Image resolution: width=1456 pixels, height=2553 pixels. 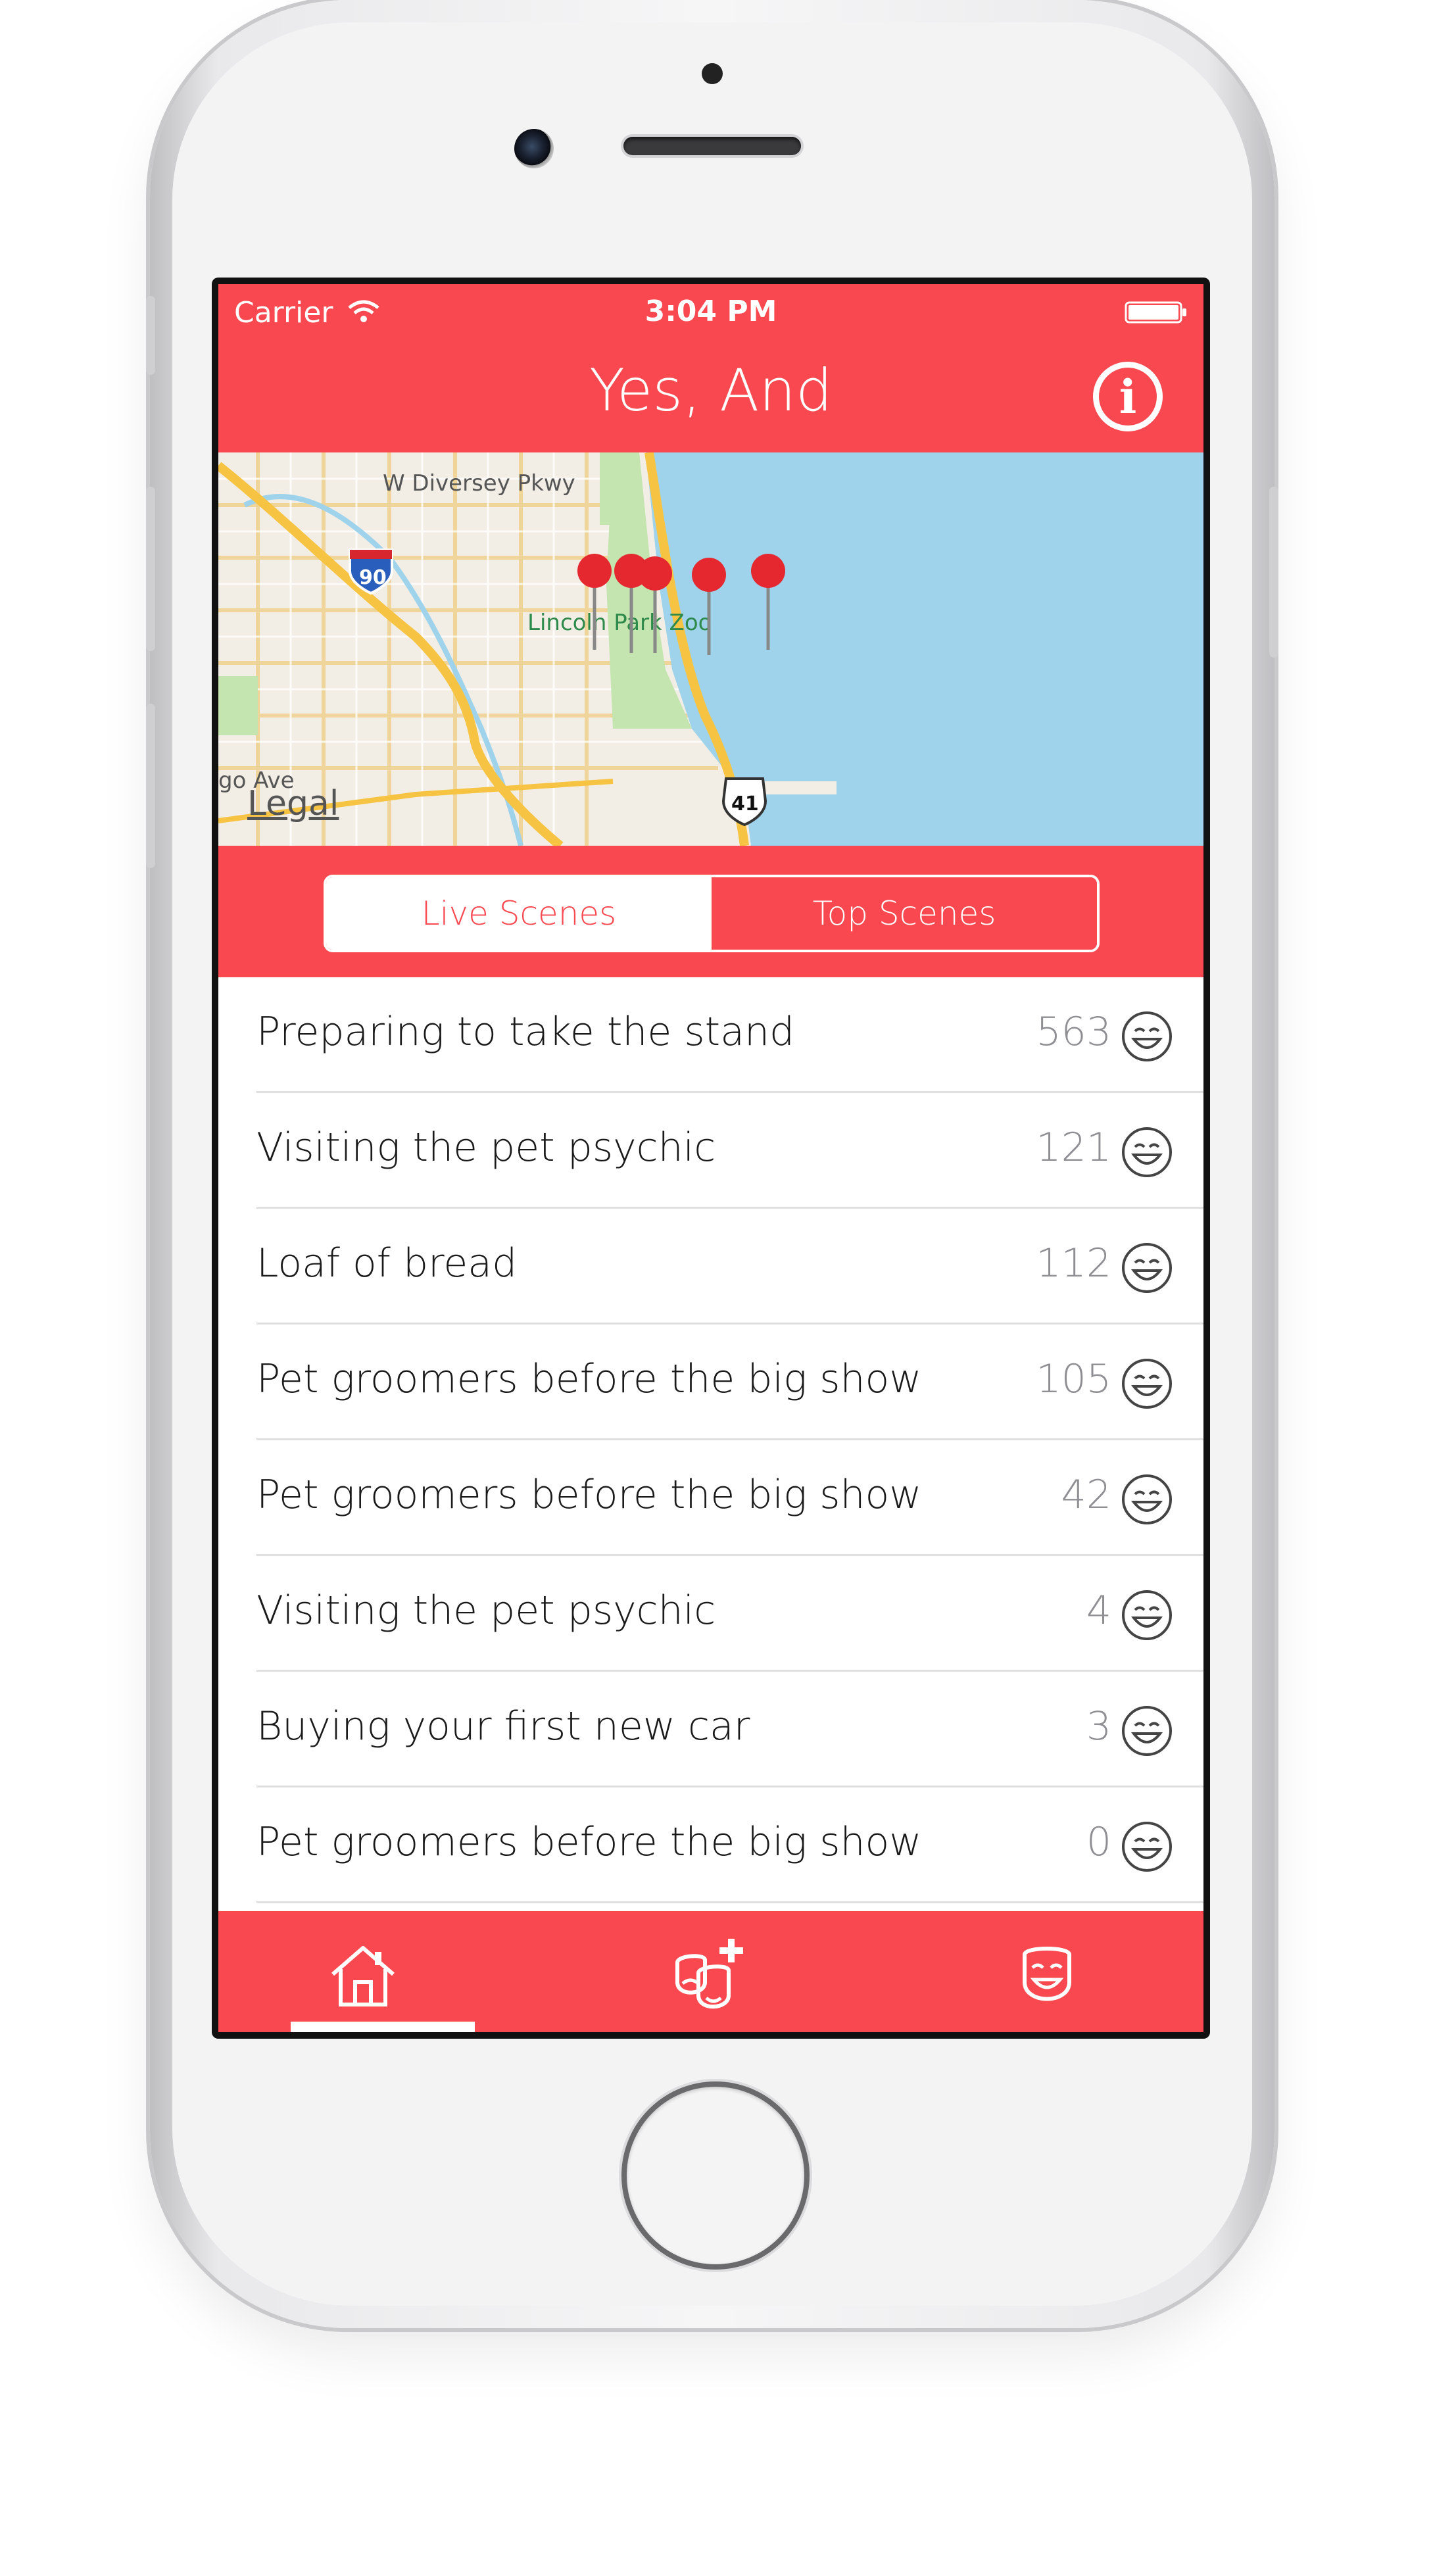 I want to click on laugh-count: 0, so click(x=1098, y=1842).